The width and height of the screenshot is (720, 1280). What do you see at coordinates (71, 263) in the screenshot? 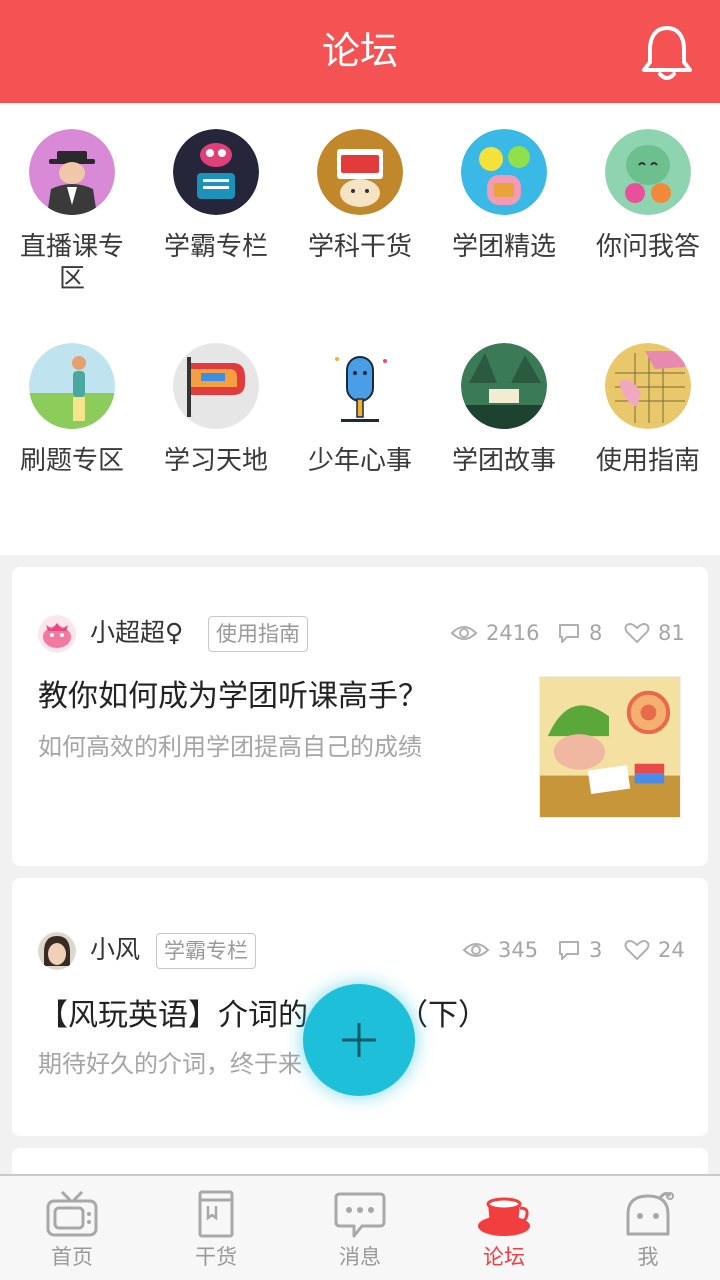
I see `category-label: 直播课专区` at bounding box center [71, 263].